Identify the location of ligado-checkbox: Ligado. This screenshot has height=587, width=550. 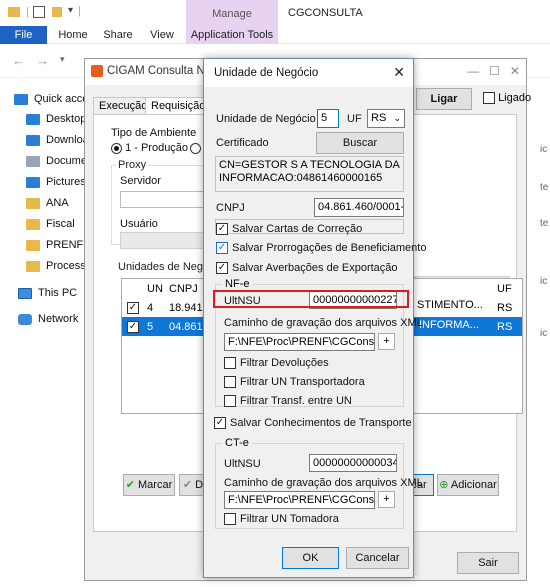
(507, 98).